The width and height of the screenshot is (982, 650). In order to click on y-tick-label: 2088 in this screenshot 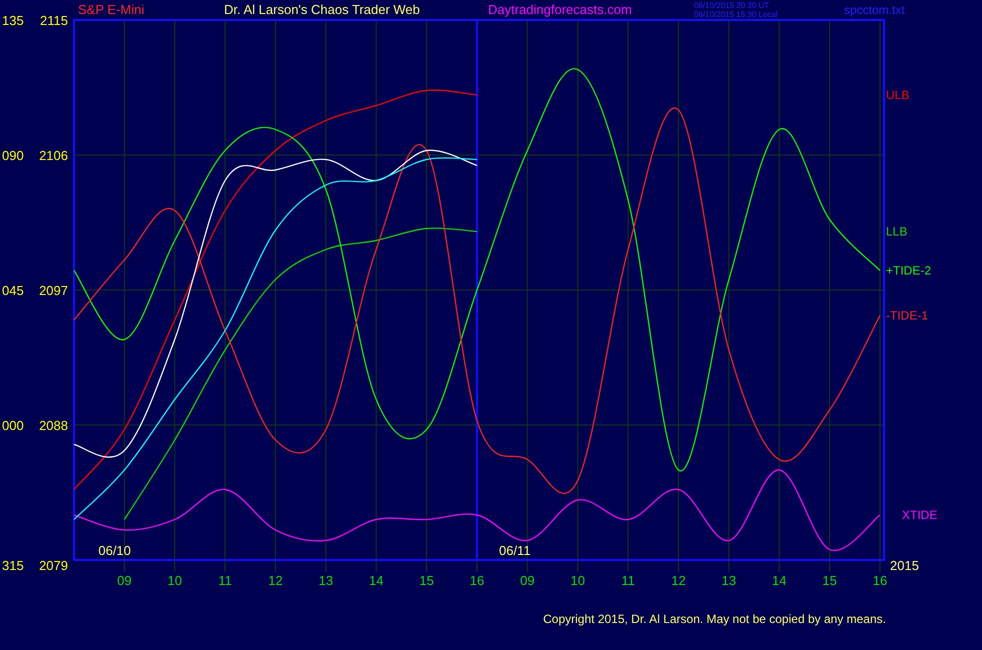, I will do `click(53, 425)`.